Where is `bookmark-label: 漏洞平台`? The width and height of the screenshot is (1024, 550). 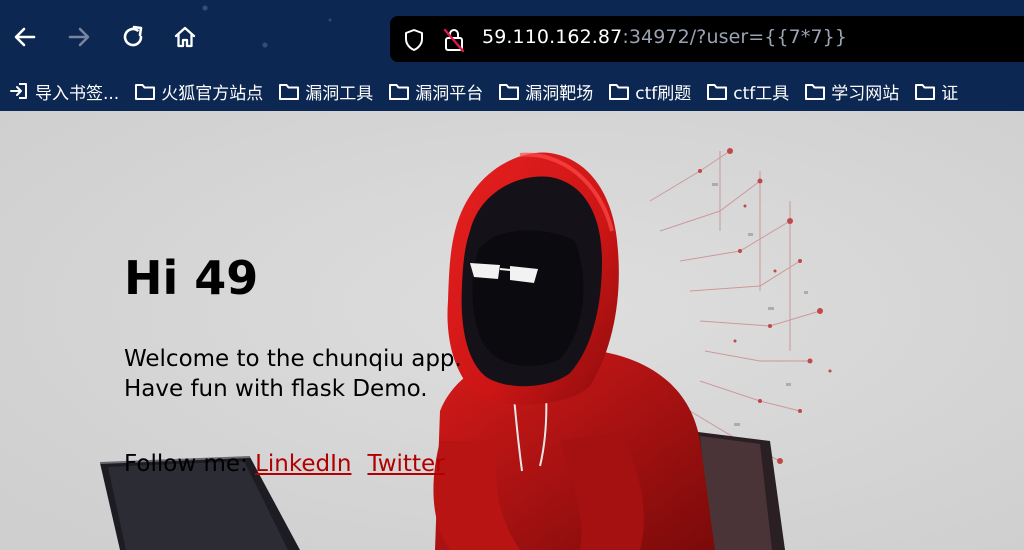
bookmark-label: 漏洞平台 is located at coordinates (449, 93).